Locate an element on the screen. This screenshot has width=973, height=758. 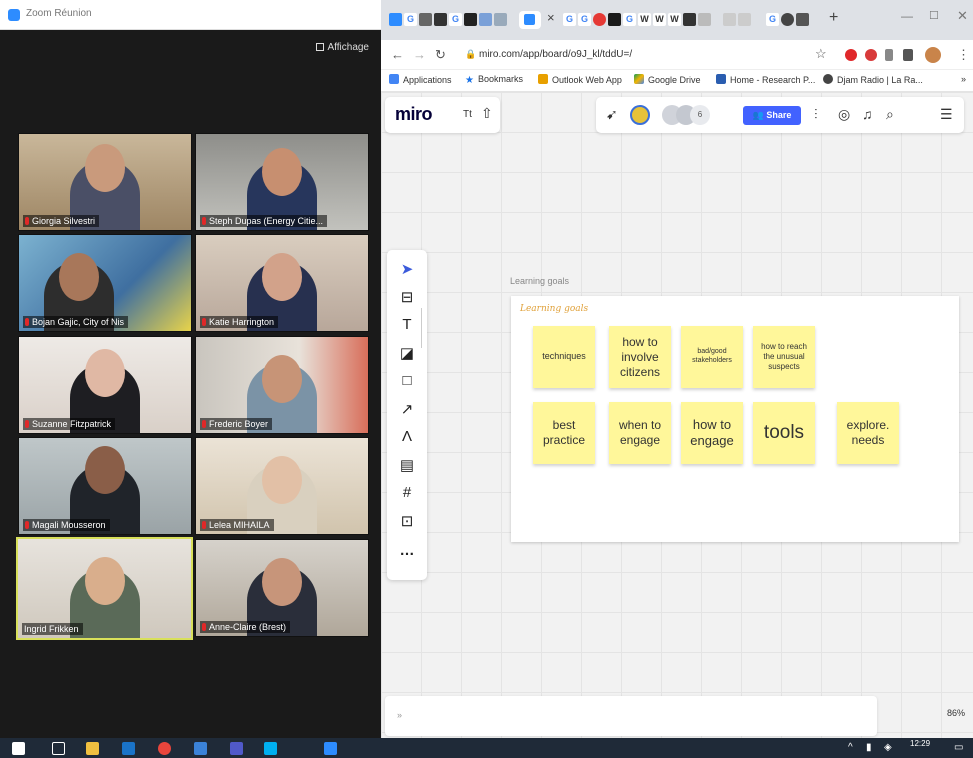
sticky-note: bad/good stakeholders is located at coordinates (712, 357).